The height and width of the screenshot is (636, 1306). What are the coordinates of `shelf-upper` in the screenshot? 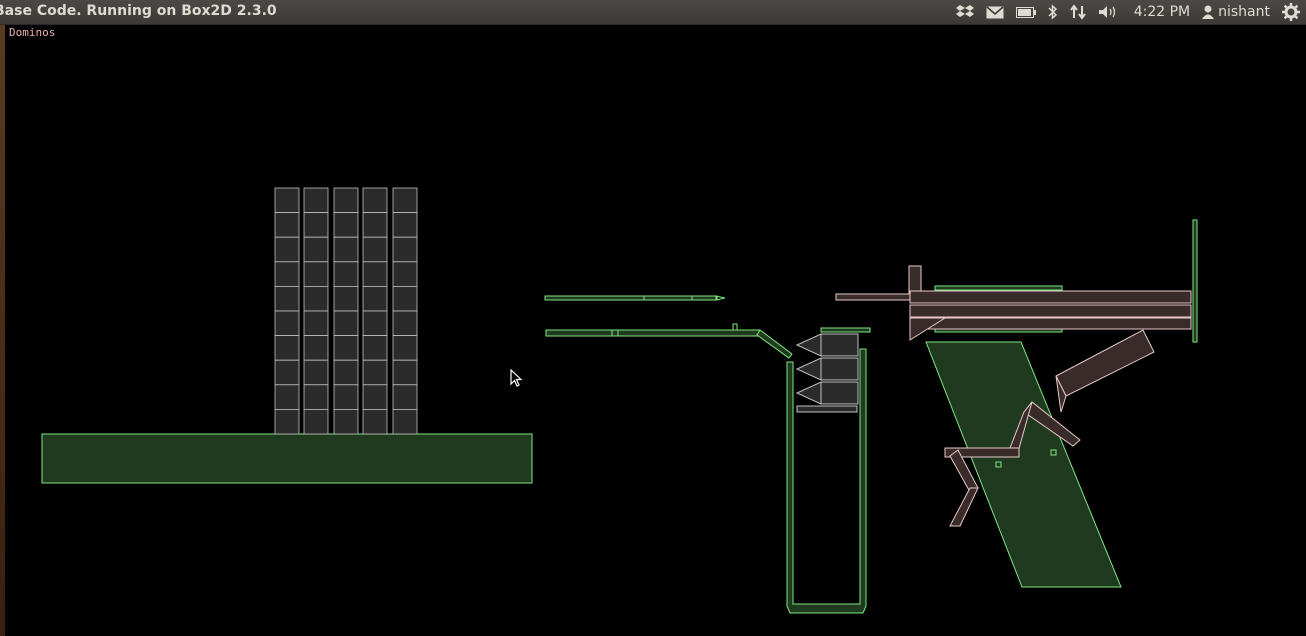 It's located at (631, 298).